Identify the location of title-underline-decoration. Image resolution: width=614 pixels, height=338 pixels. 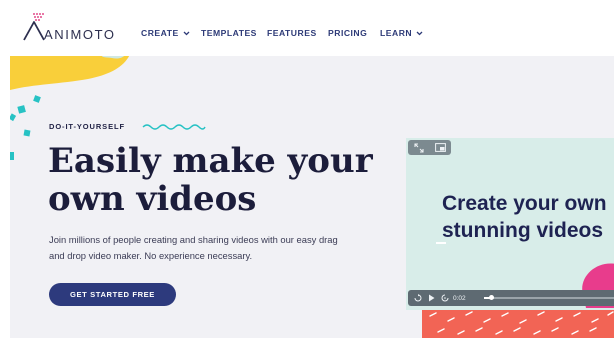
(441, 243).